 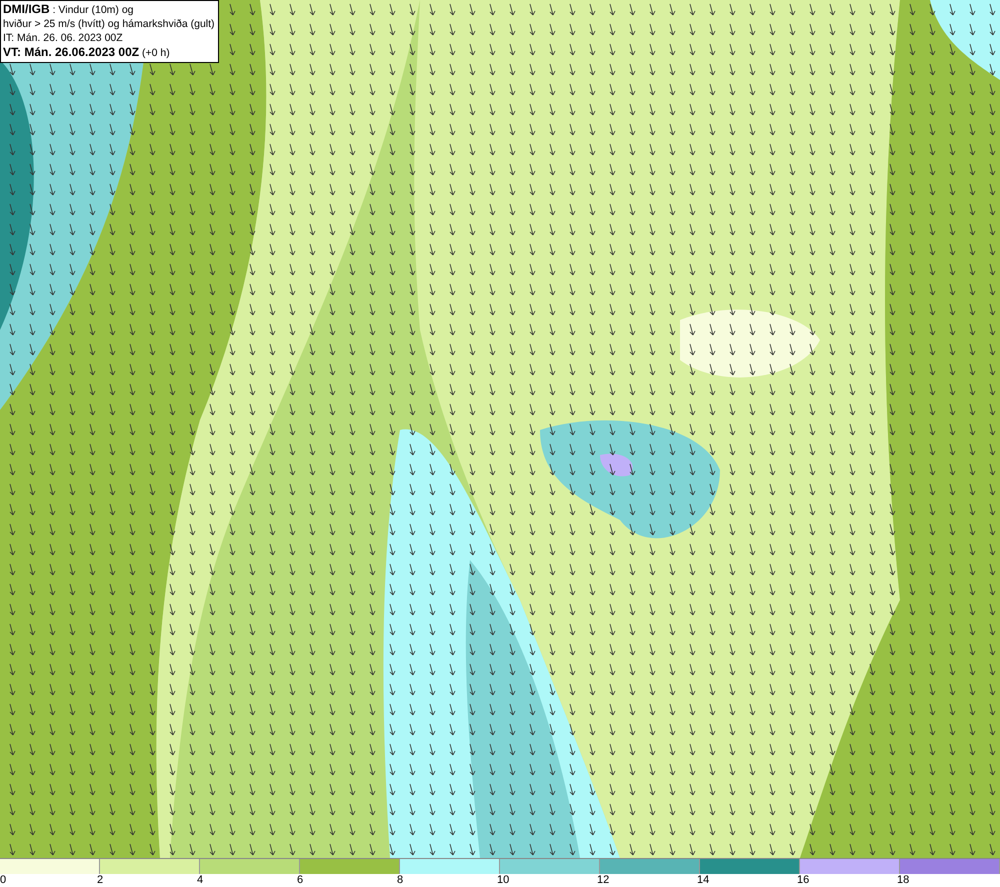 What do you see at coordinates (87, 52) in the screenshot?
I see `caption-line: VT: Mán. 26.06.2023 00Z (+0 h)` at bounding box center [87, 52].